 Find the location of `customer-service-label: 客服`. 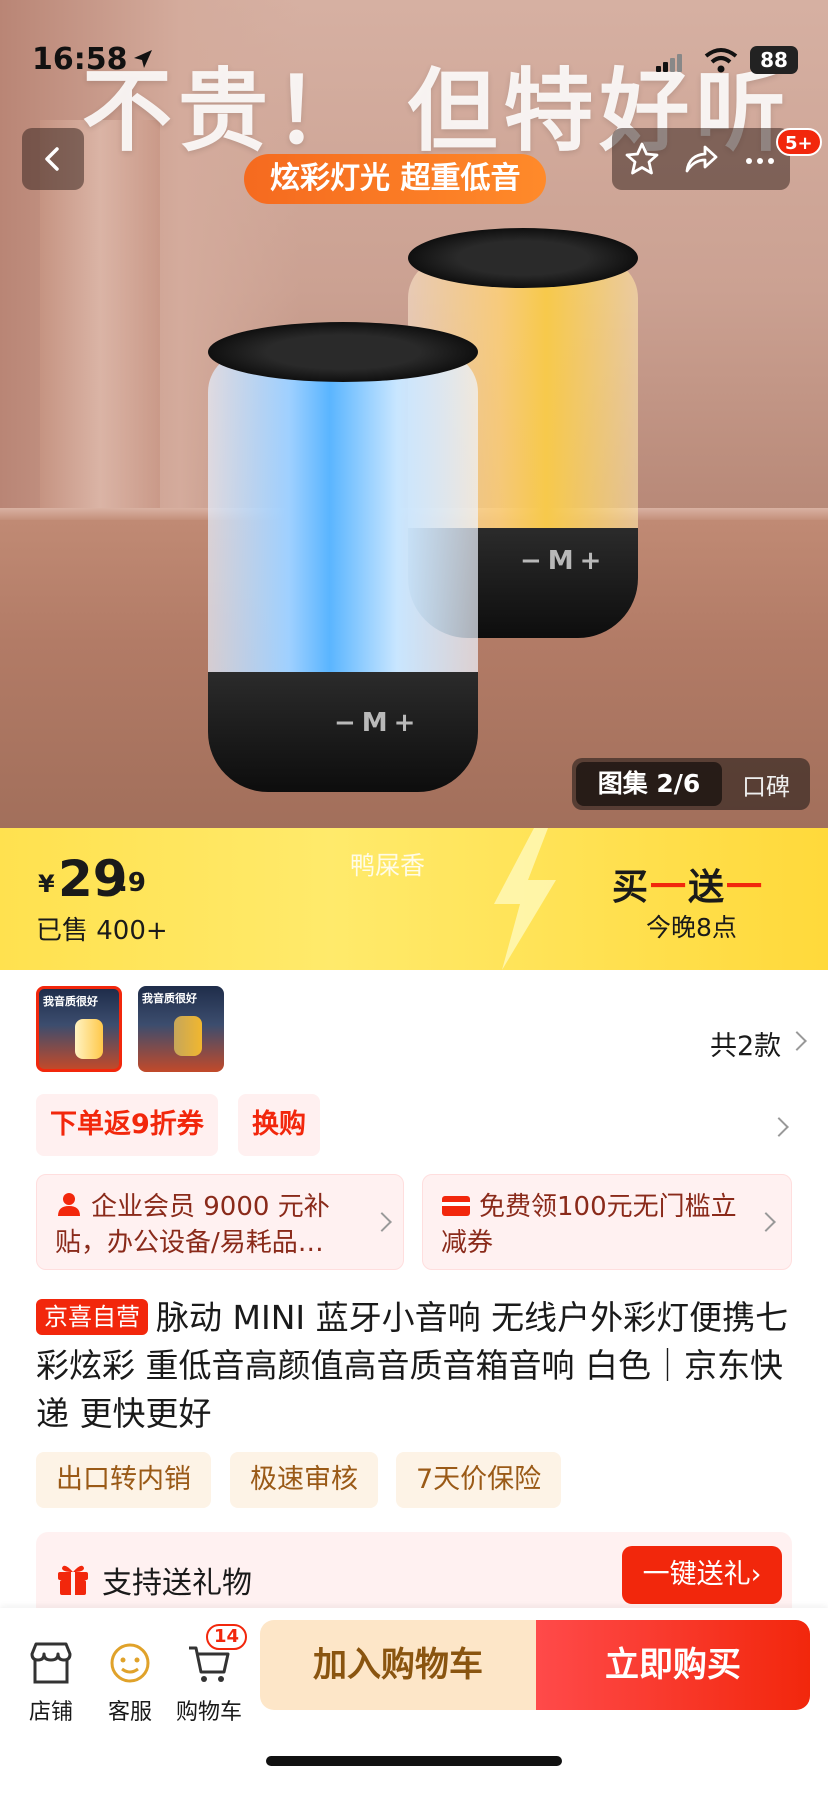

customer-service-label: 客服 is located at coordinates (129, 1712).